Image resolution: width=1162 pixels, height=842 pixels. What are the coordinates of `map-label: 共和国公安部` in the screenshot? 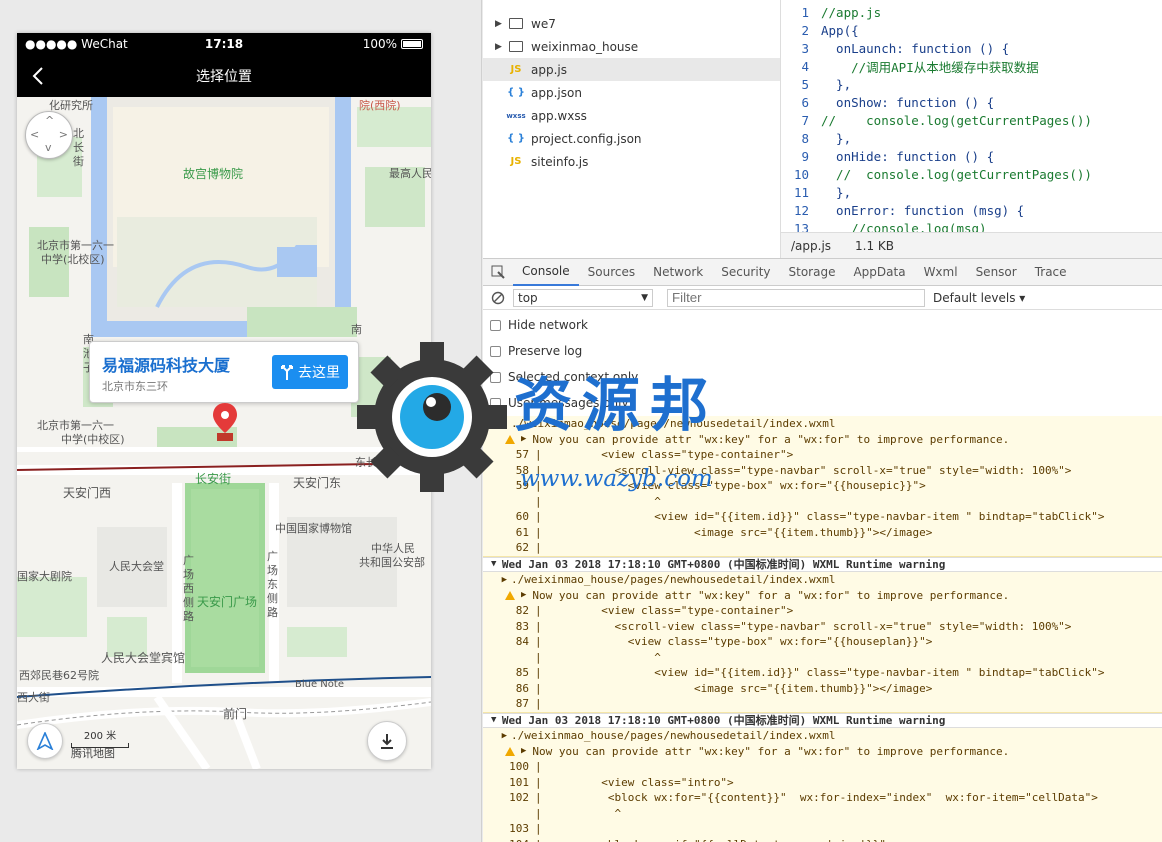 It's located at (392, 562).